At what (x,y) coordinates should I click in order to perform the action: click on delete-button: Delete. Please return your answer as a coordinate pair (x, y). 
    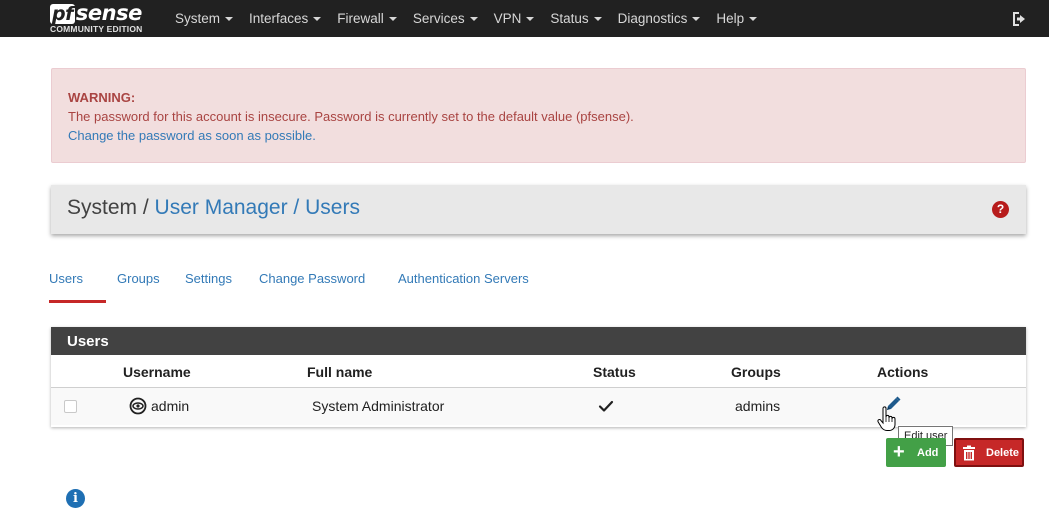
    Looking at the image, I should click on (989, 452).